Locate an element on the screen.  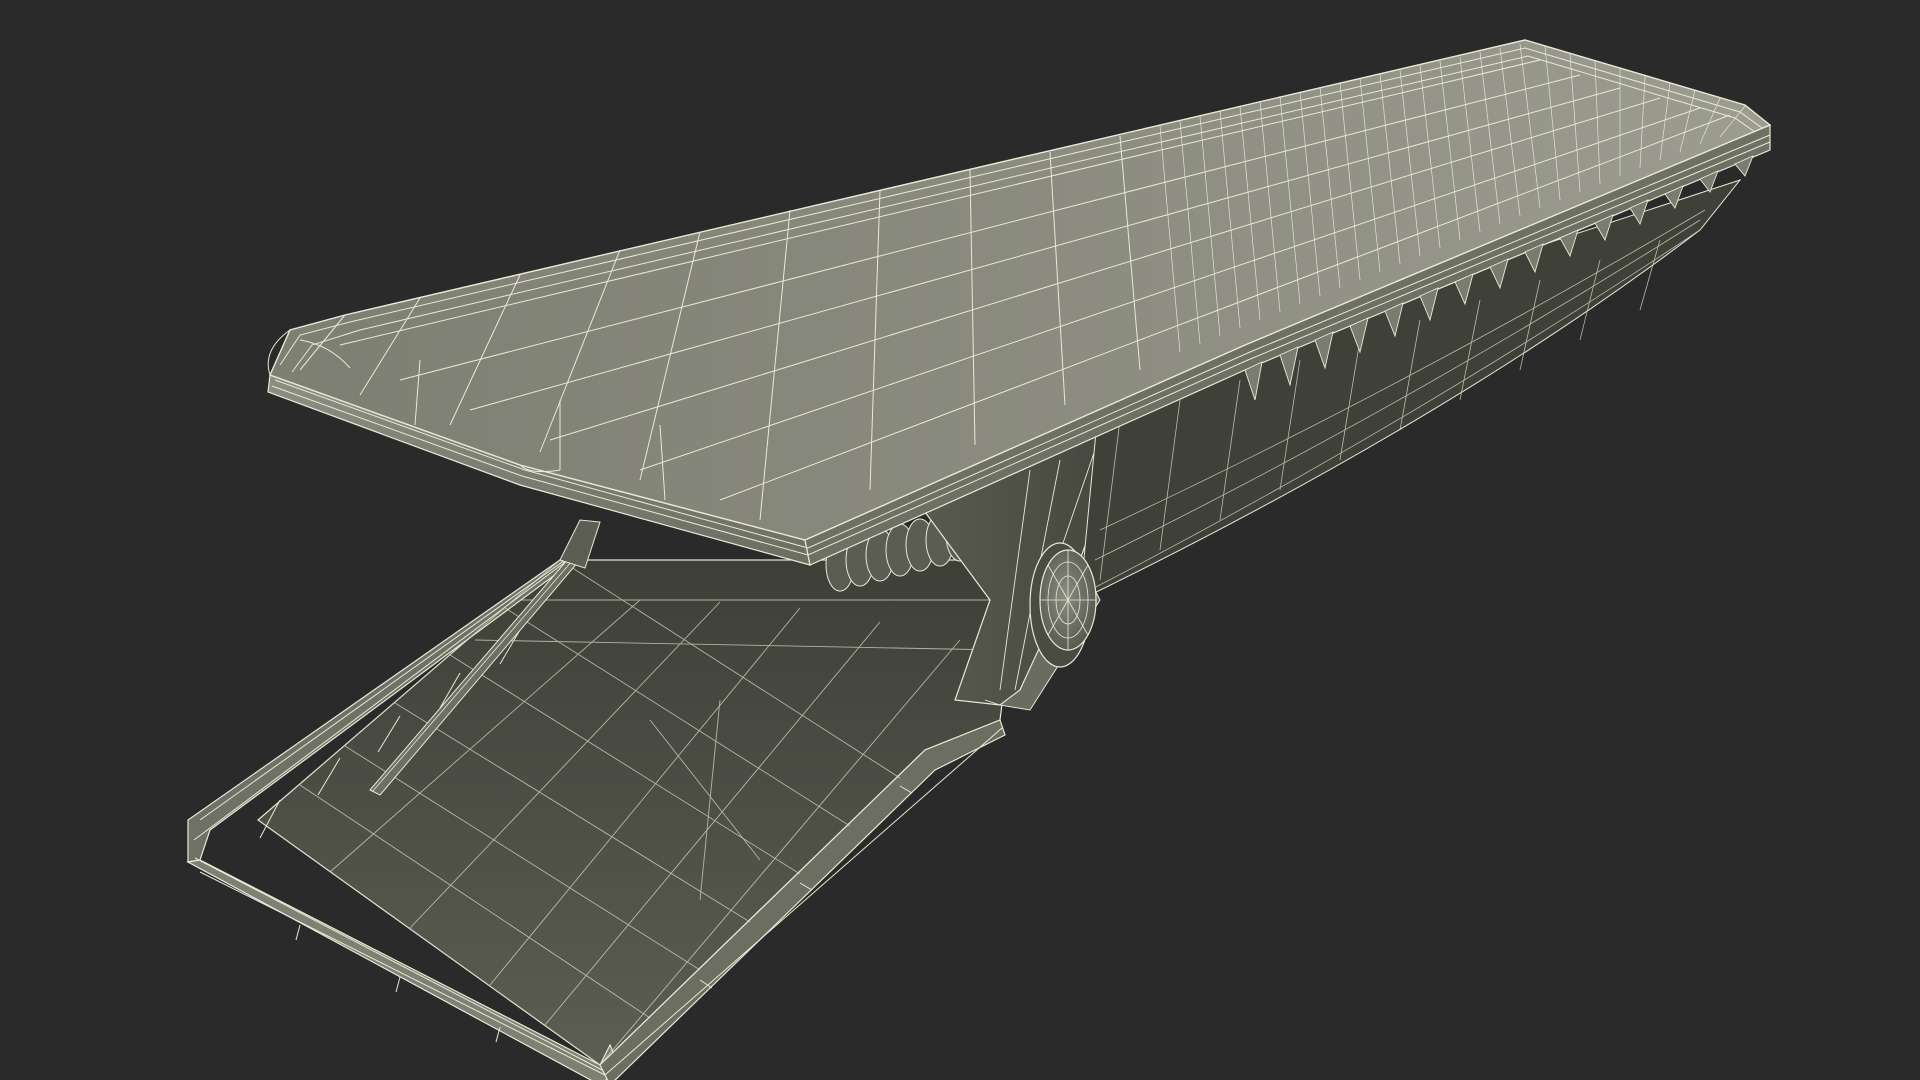
pivot-disc is located at coordinates (1063, 605).